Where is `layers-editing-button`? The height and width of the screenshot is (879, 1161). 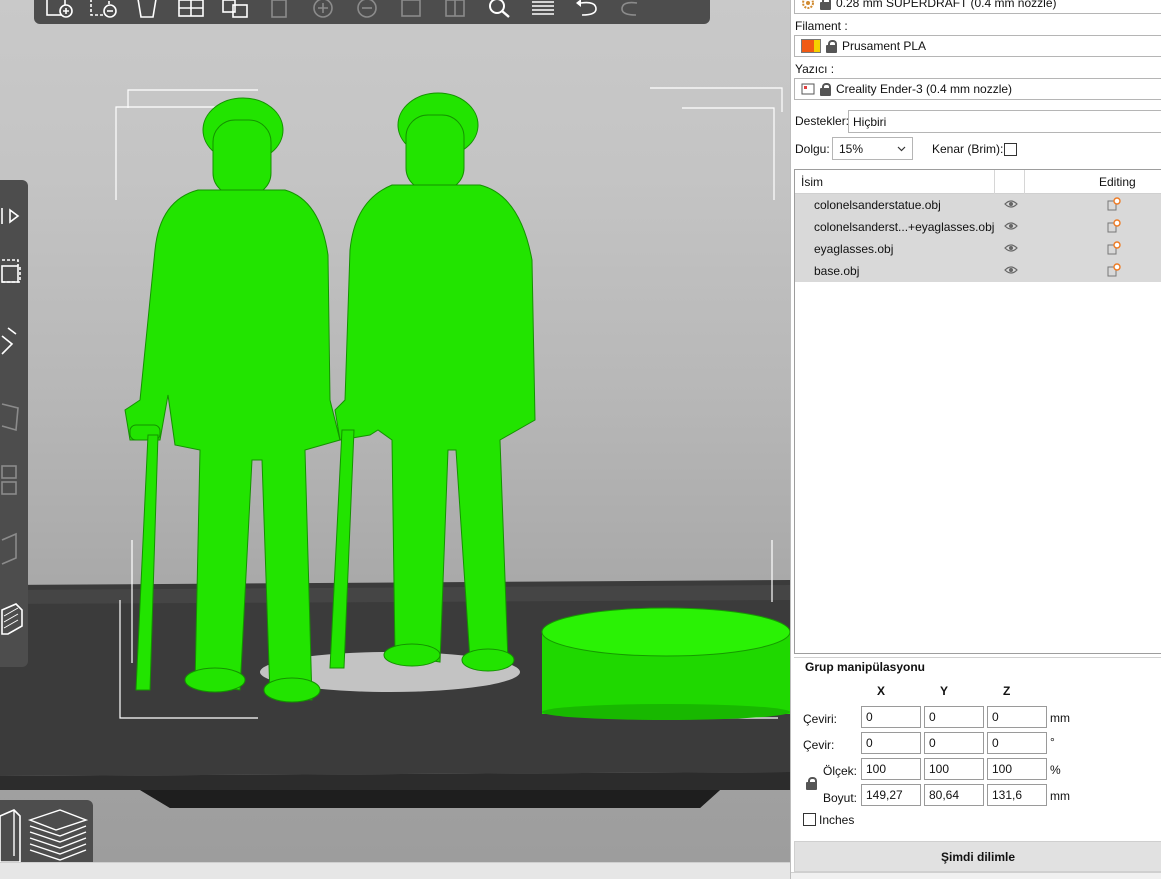
layers-editing-button is located at coordinates (543, 10).